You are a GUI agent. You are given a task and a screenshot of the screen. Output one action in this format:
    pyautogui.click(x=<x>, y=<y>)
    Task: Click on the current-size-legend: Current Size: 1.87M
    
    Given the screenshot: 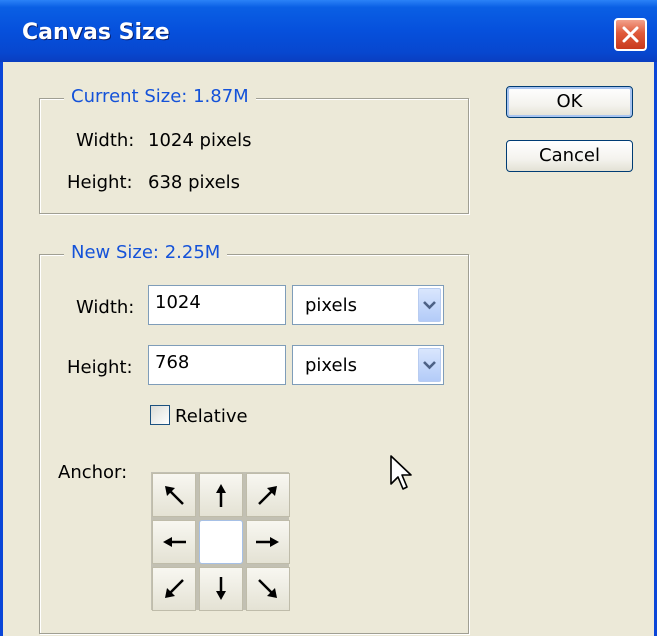 What is the action you would take?
    pyautogui.click(x=160, y=96)
    